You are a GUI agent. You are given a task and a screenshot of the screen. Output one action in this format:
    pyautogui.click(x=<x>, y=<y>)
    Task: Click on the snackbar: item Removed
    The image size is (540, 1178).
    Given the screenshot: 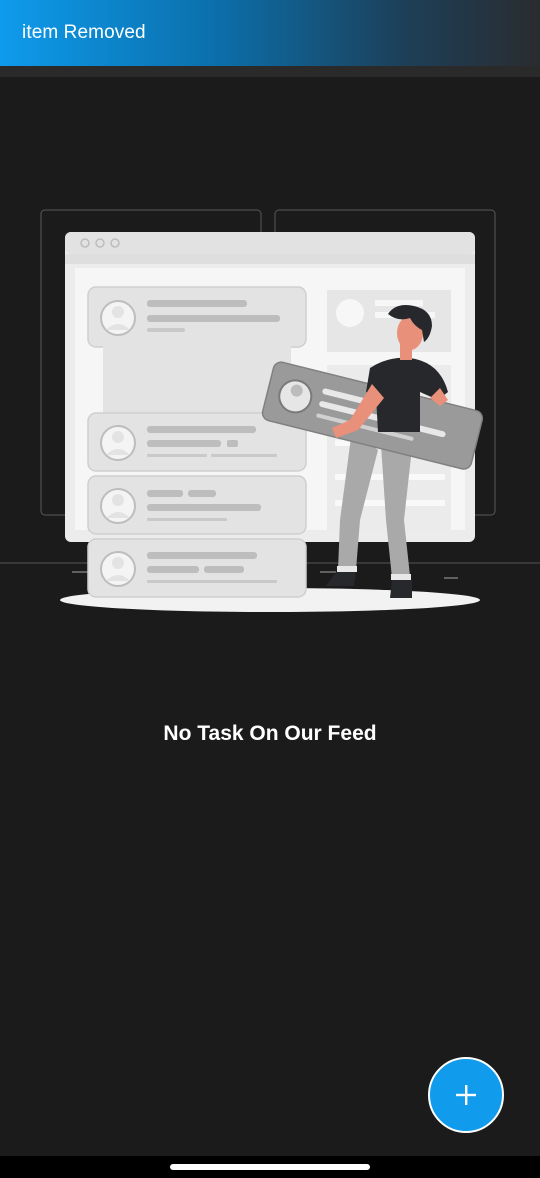 What is the action you would take?
    pyautogui.click(x=270, y=33)
    